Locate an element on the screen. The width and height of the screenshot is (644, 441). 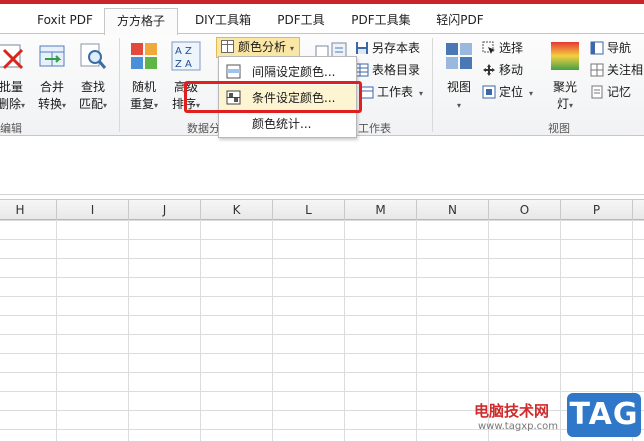
spotlight-label-2: 灯▾ is located at coordinates (565, 104).